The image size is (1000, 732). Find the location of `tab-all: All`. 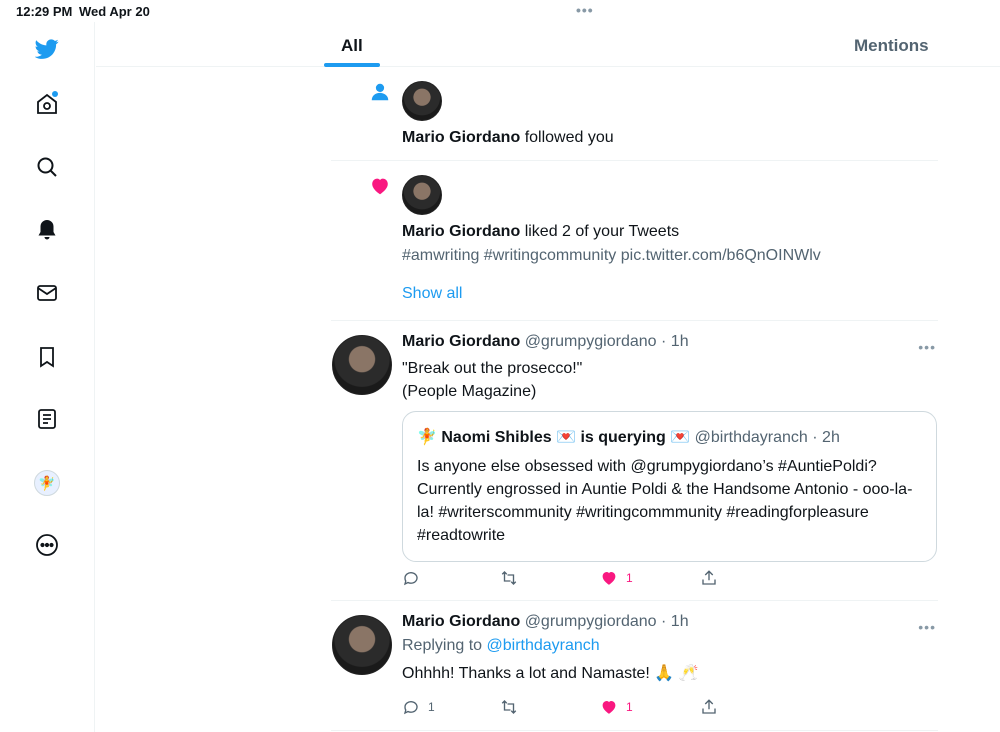

tab-all: All is located at coordinates (352, 46).